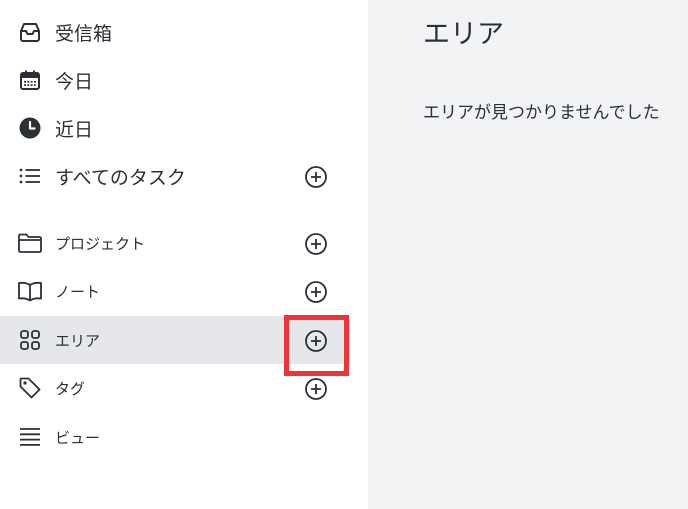  I want to click on calendar-icon, so click(30, 80).